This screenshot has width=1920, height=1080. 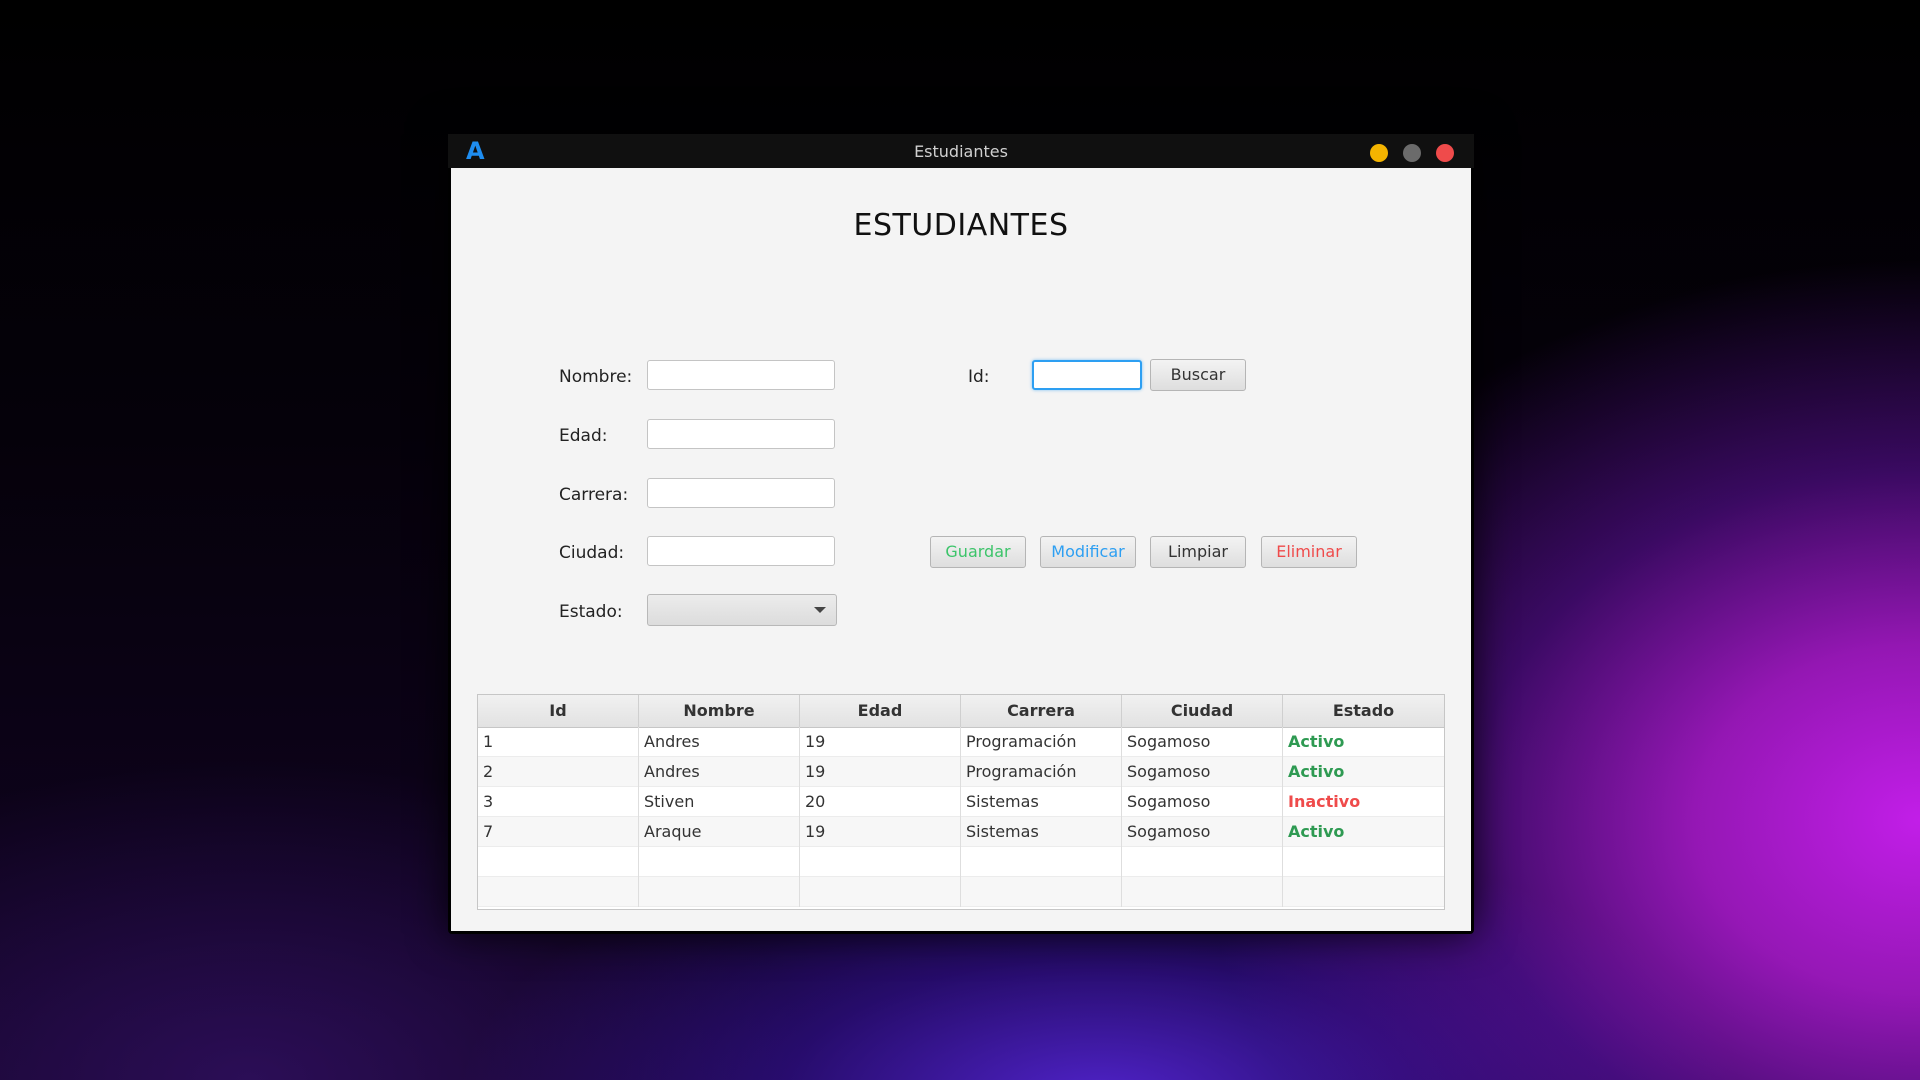 I want to click on table-cell-estado: Inactivo, so click(x=1324, y=801).